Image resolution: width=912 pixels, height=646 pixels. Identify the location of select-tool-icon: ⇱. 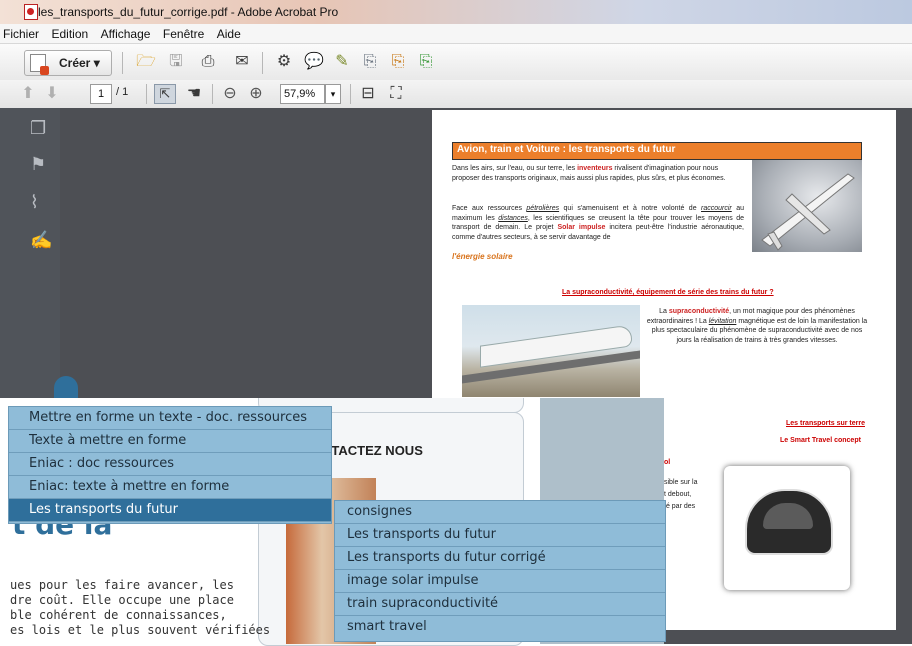
(165, 94).